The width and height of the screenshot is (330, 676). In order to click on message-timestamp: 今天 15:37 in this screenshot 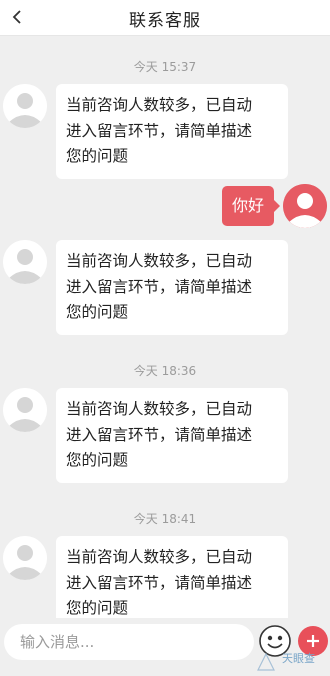, I will do `click(165, 67)`.